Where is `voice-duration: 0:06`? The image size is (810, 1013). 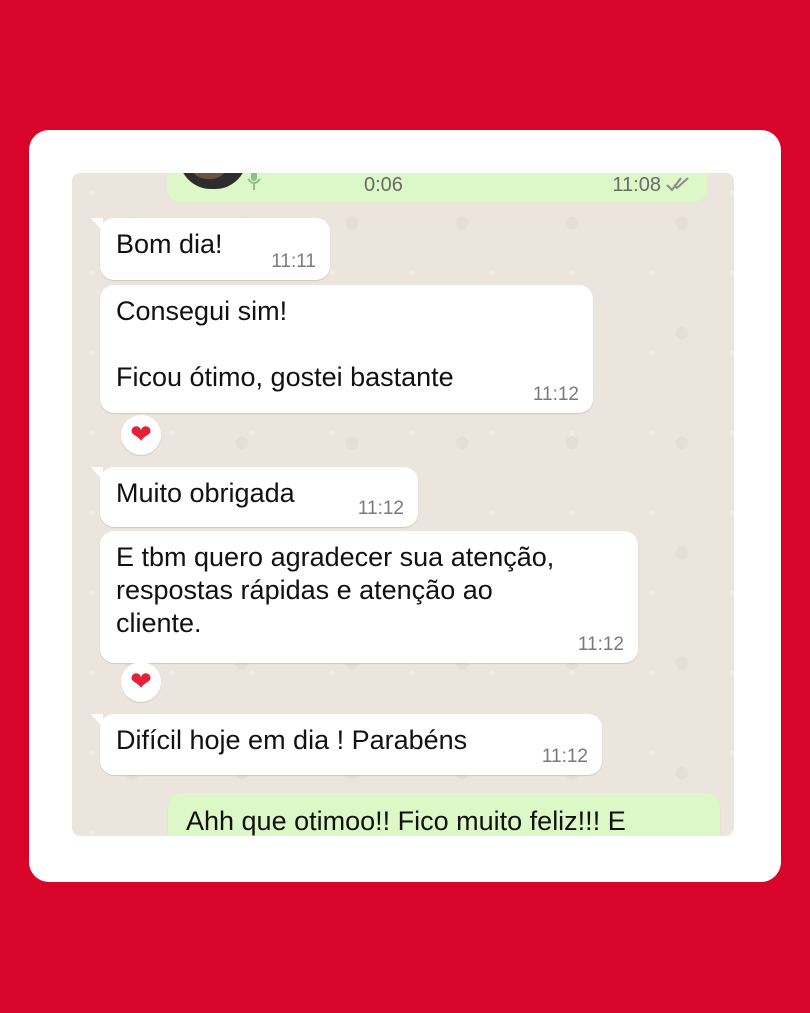
voice-duration: 0:06 is located at coordinates (383, 185).